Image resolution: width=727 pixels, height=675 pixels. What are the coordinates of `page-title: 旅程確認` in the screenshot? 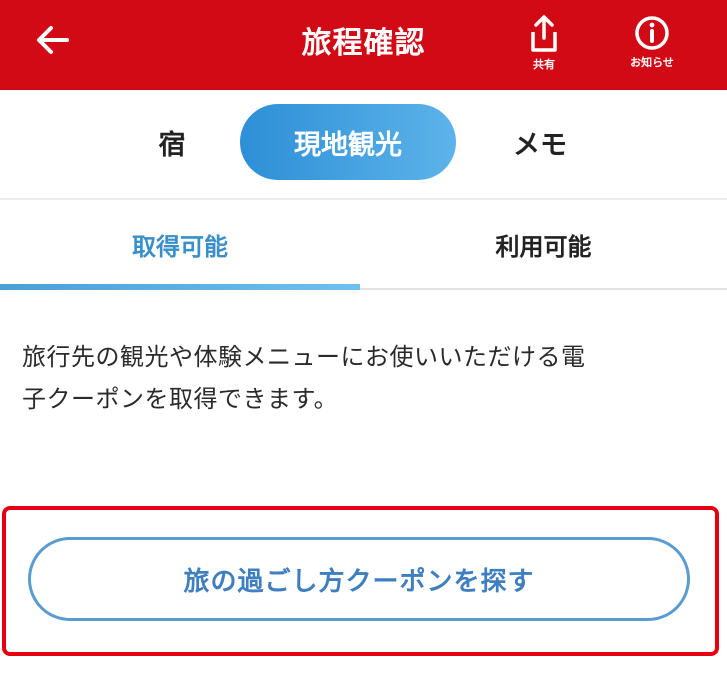 It's located at (363, 43).